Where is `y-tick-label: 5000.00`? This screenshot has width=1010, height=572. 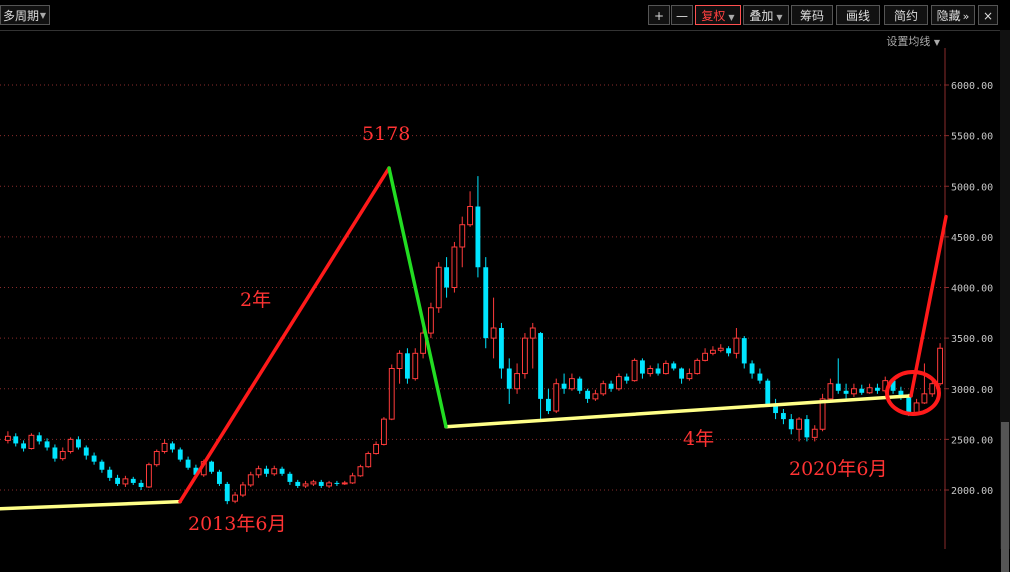
y-tick-label: 5000.00 is located at coordinates (972, 187).